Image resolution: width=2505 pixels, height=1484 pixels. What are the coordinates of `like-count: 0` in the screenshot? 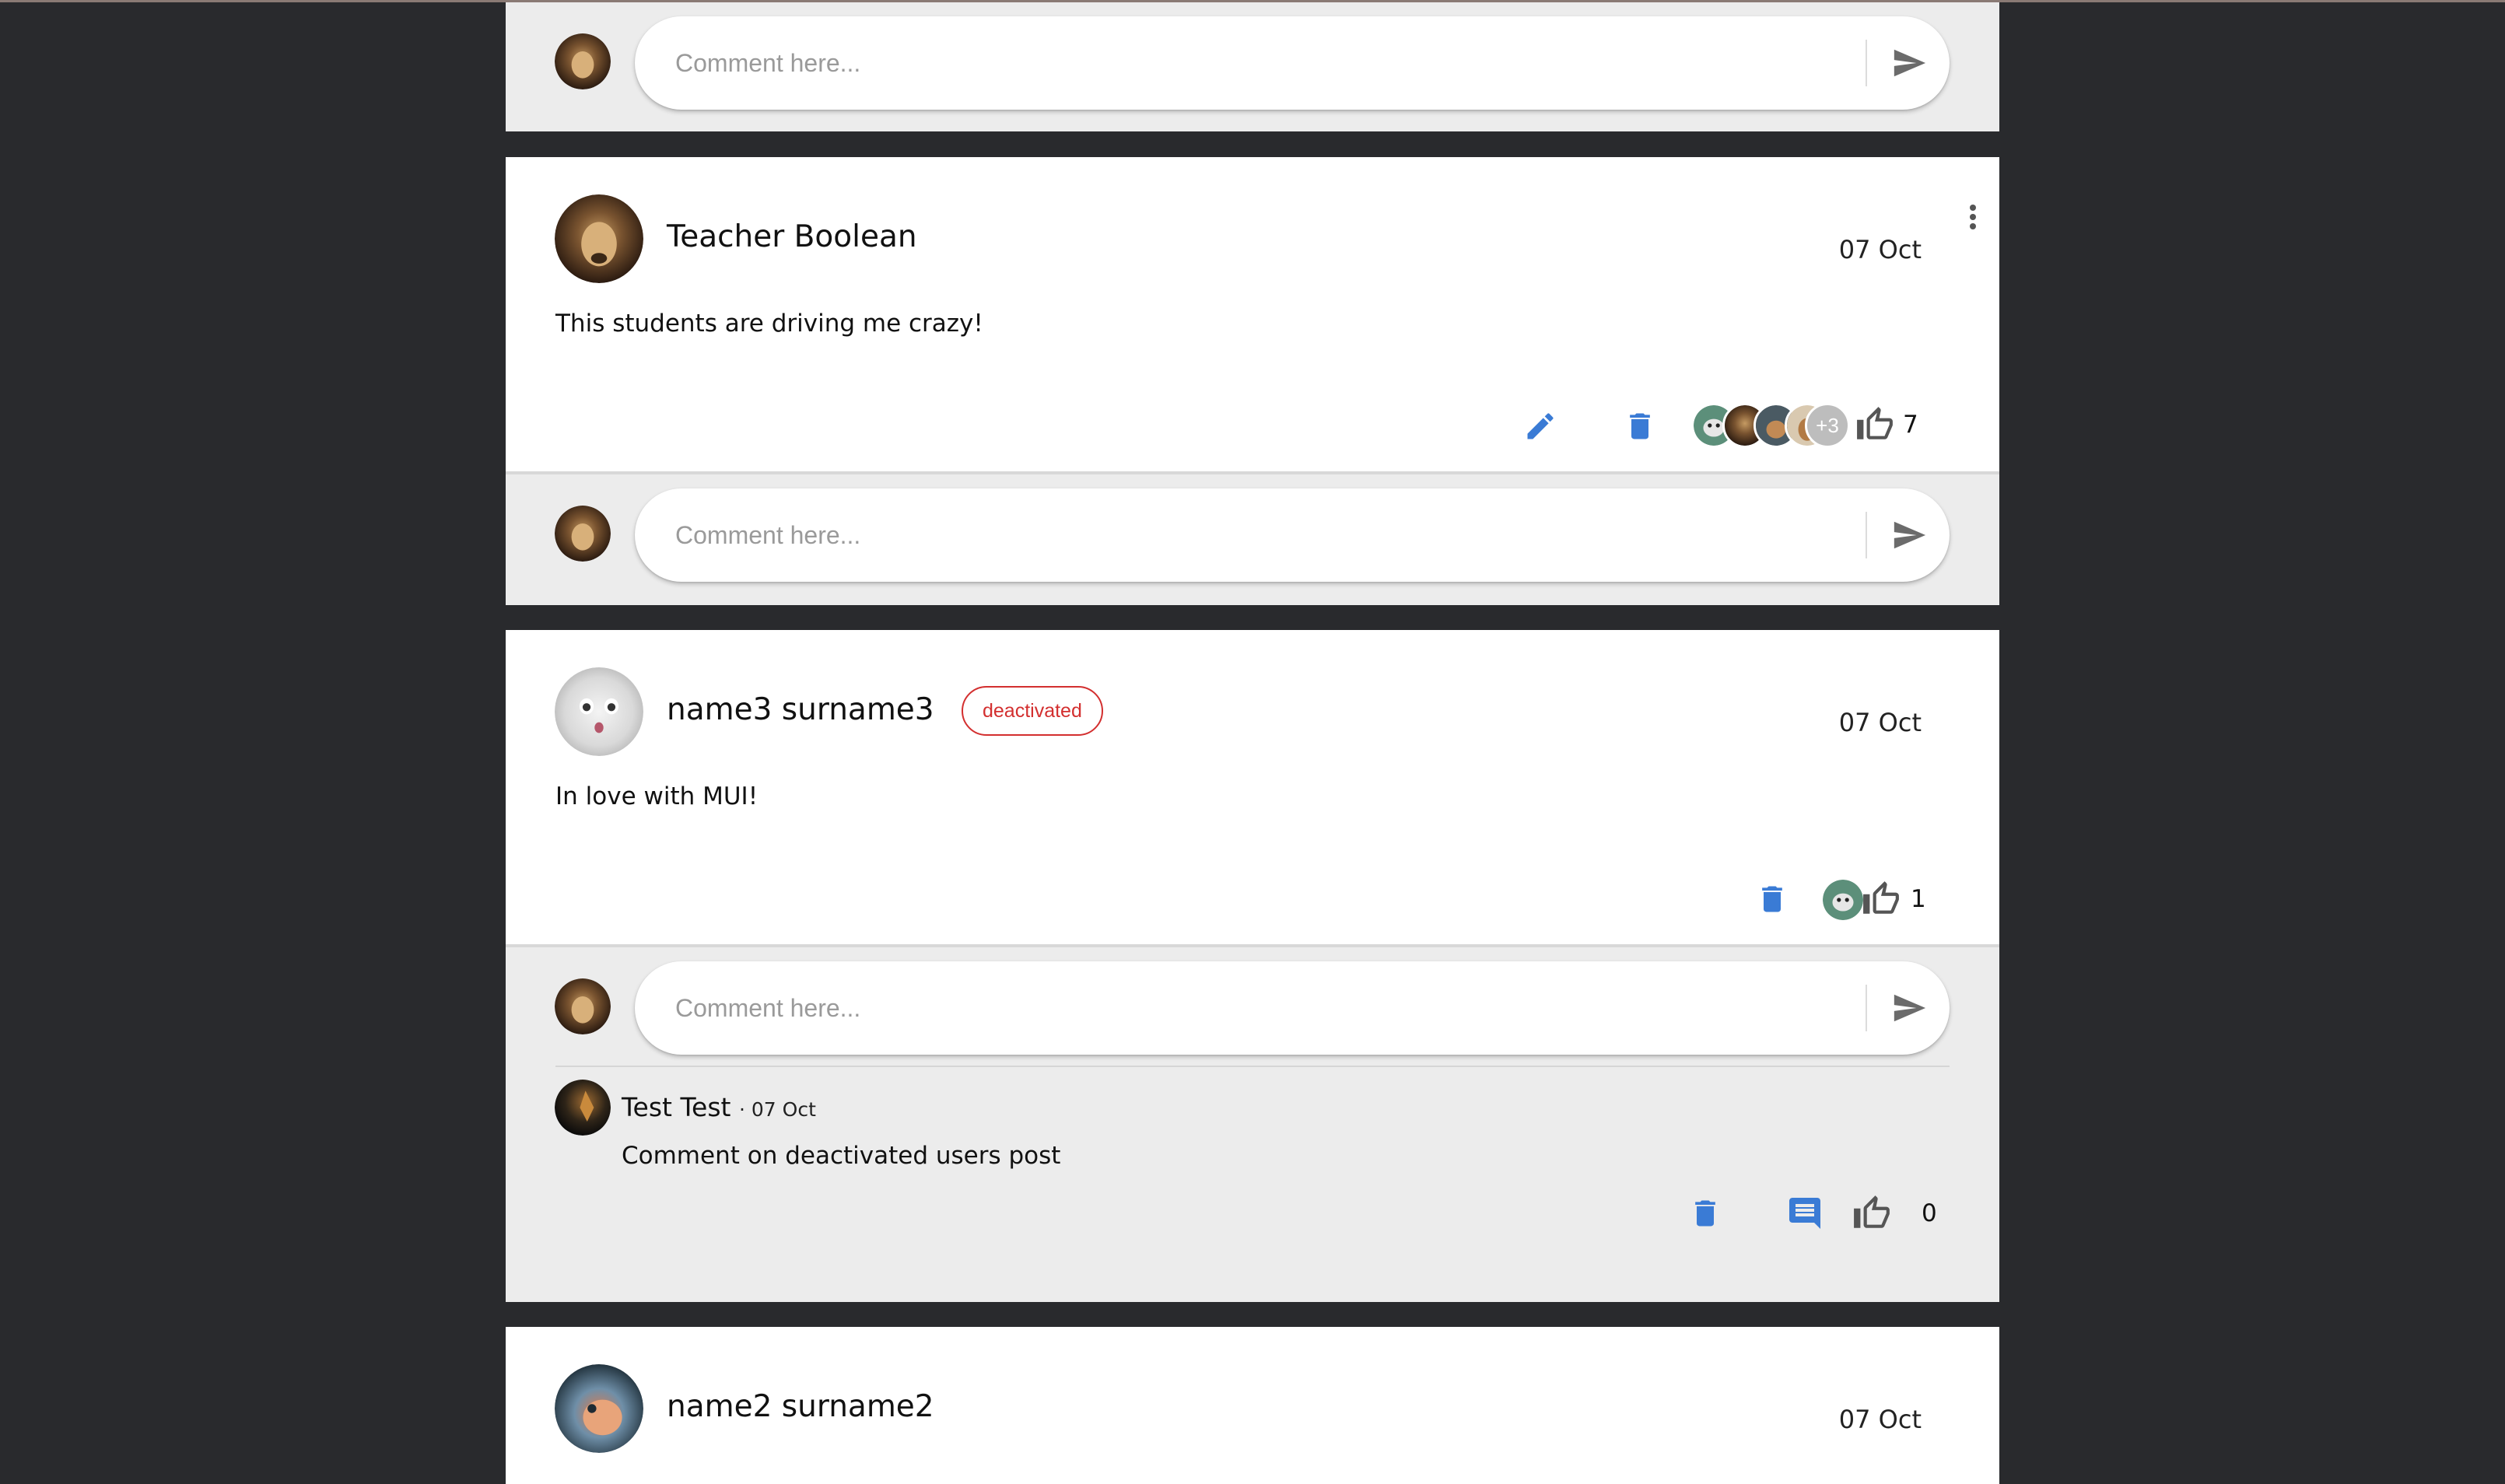 It's located at (1929, 1213).